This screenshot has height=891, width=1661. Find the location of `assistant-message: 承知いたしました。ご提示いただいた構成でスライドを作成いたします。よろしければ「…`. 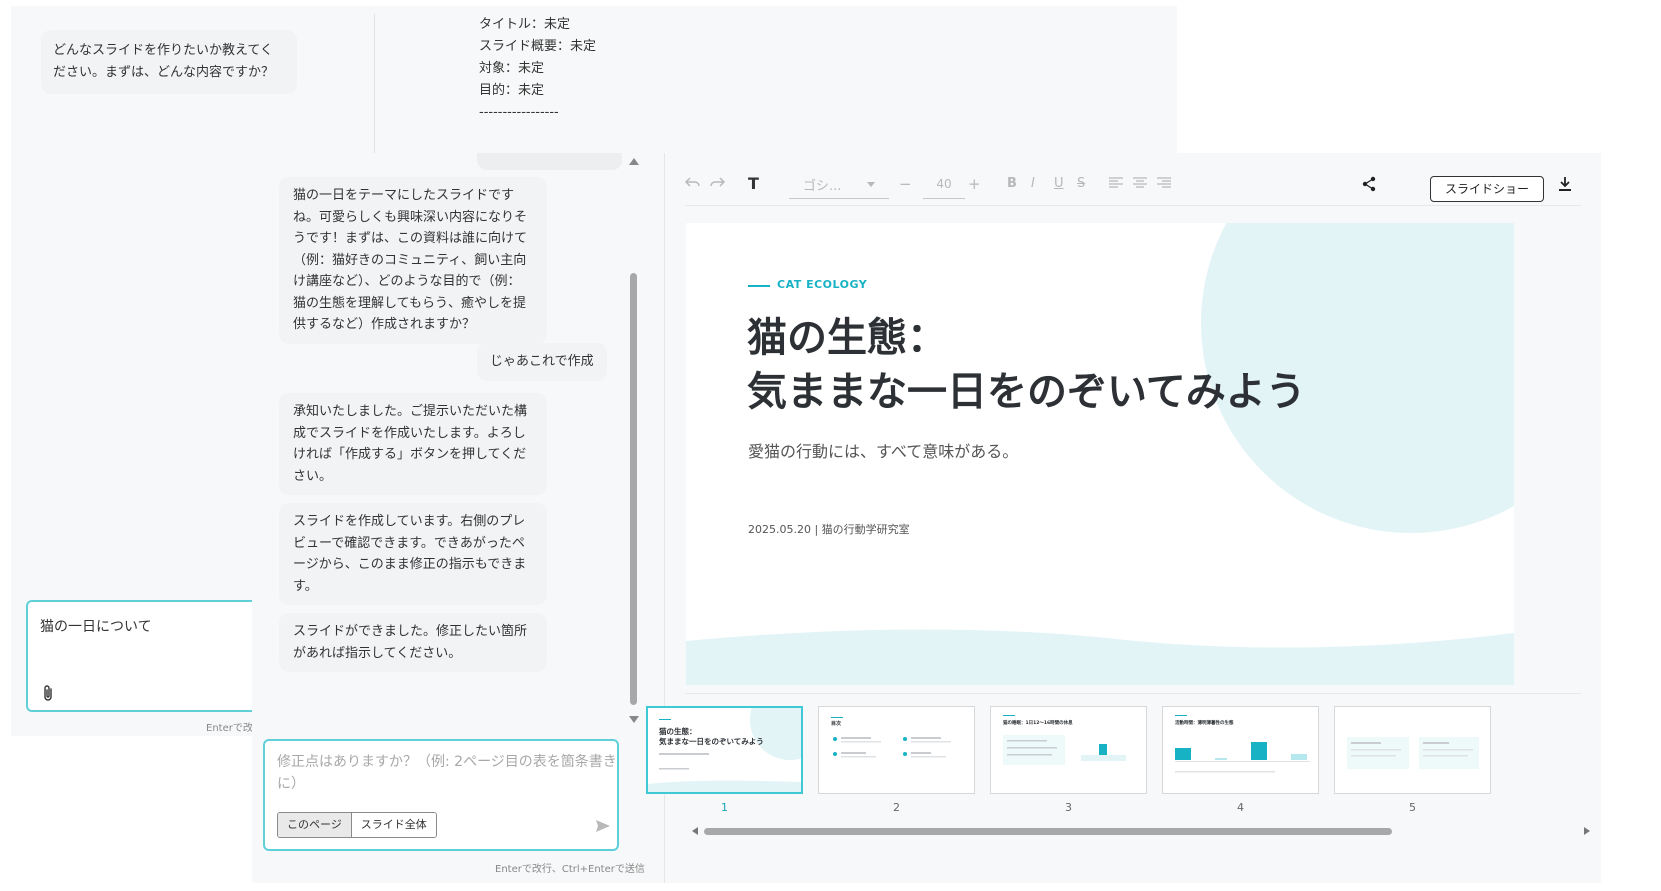

assistant-message: 承知いたしました。ご提示いただいた構成でスライドを作成いたします。よろしければ「… is located at coordinates (413, 444).